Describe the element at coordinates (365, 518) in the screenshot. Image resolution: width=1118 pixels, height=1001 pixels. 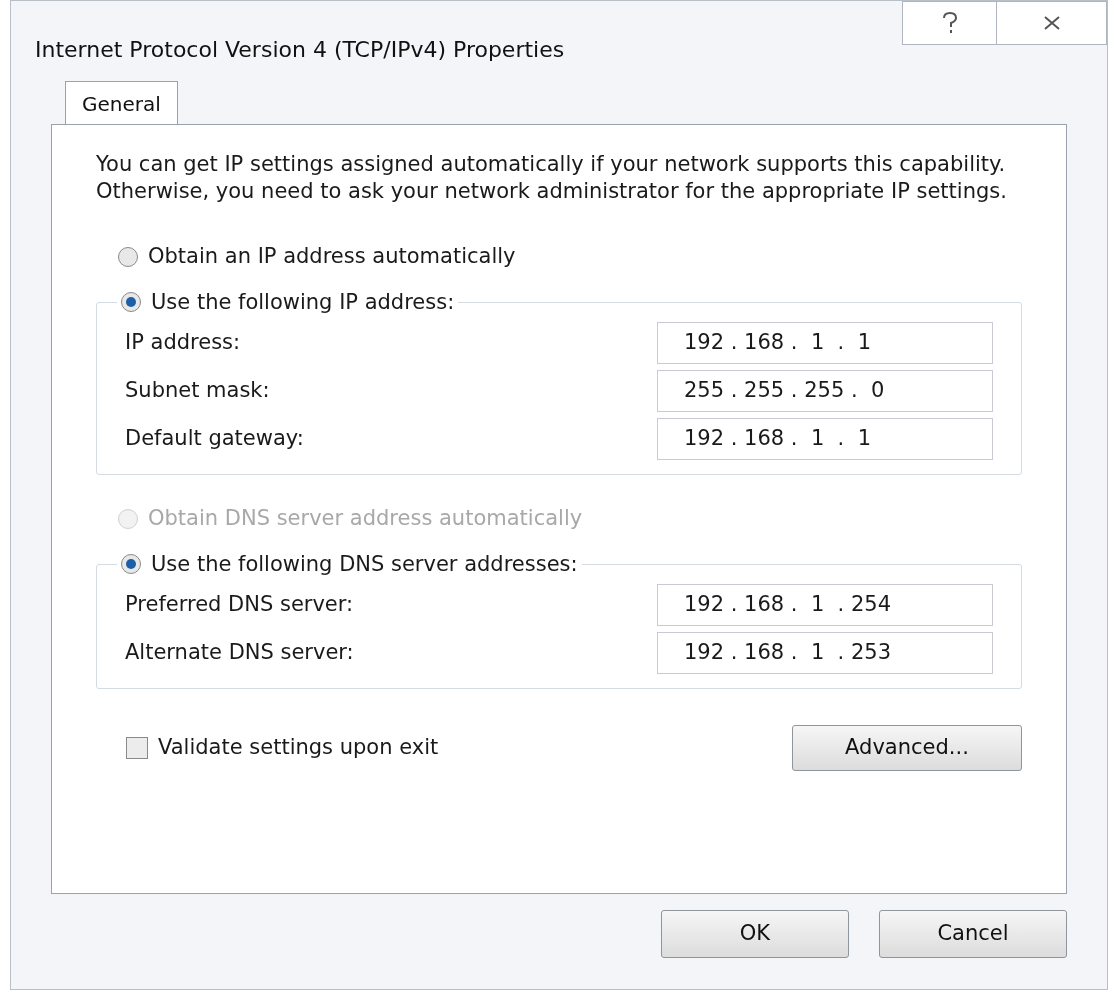
I see `radio-label: Obtain DNS server address automatically` at that location.